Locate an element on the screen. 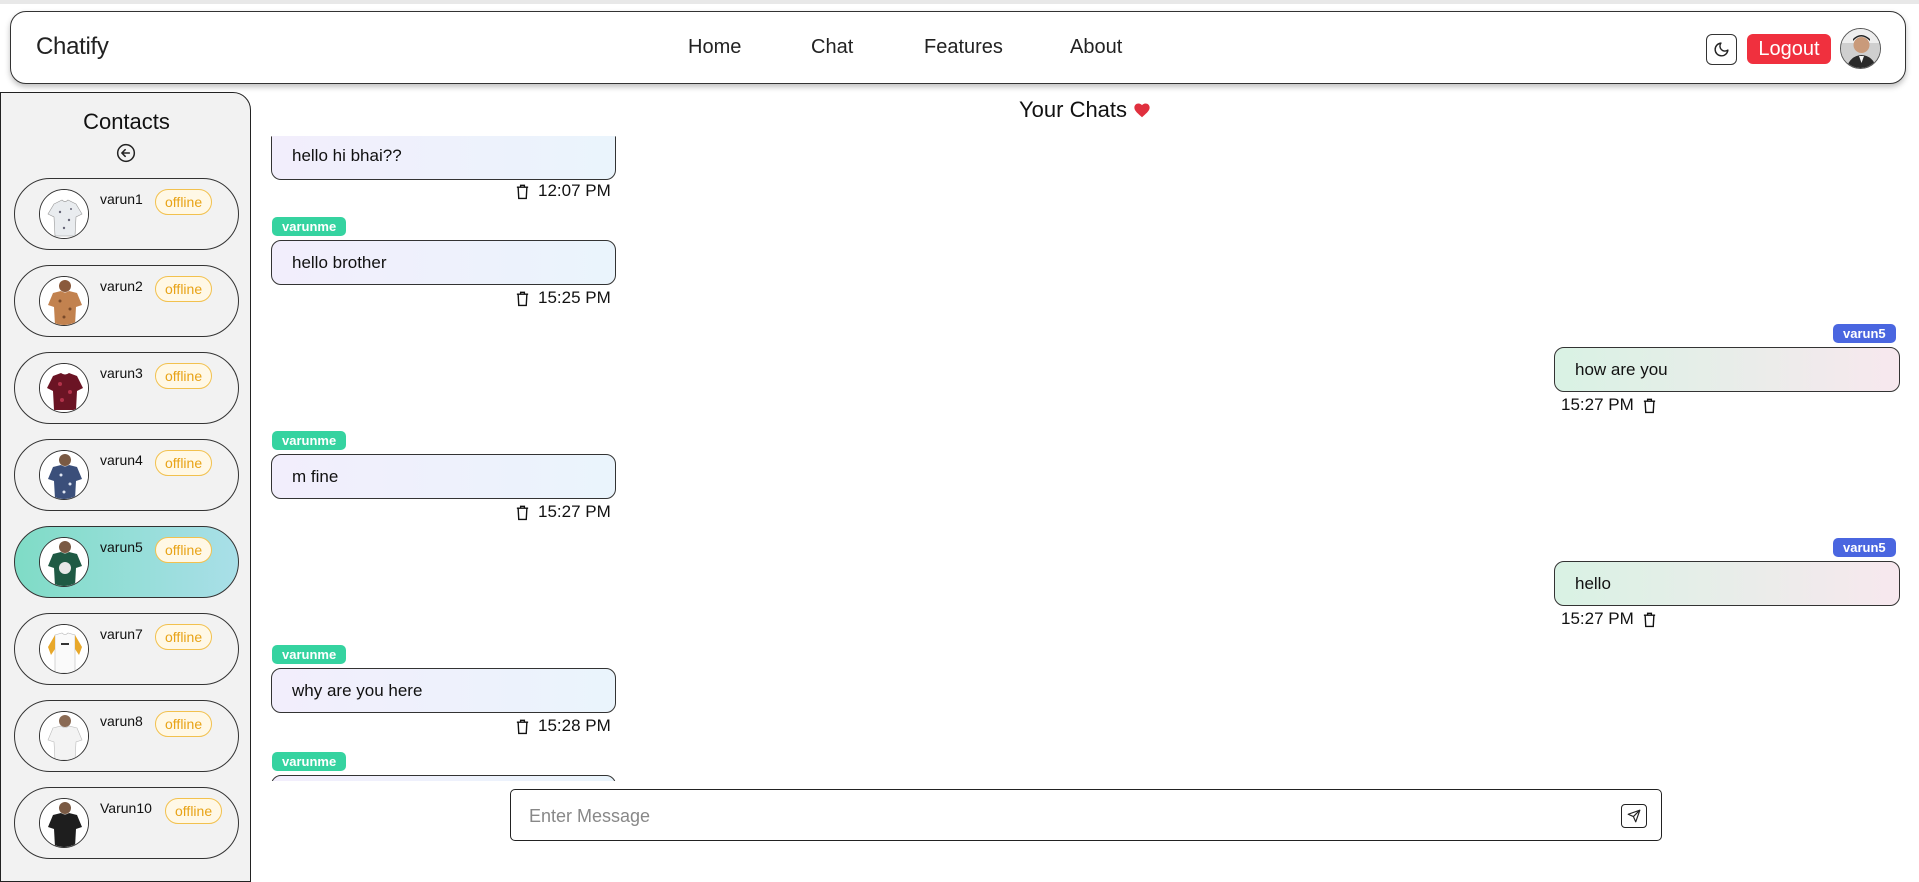 This screenshot has width=1919, height=882. contacts-title: Contacts is located at coordinates (126, 121).